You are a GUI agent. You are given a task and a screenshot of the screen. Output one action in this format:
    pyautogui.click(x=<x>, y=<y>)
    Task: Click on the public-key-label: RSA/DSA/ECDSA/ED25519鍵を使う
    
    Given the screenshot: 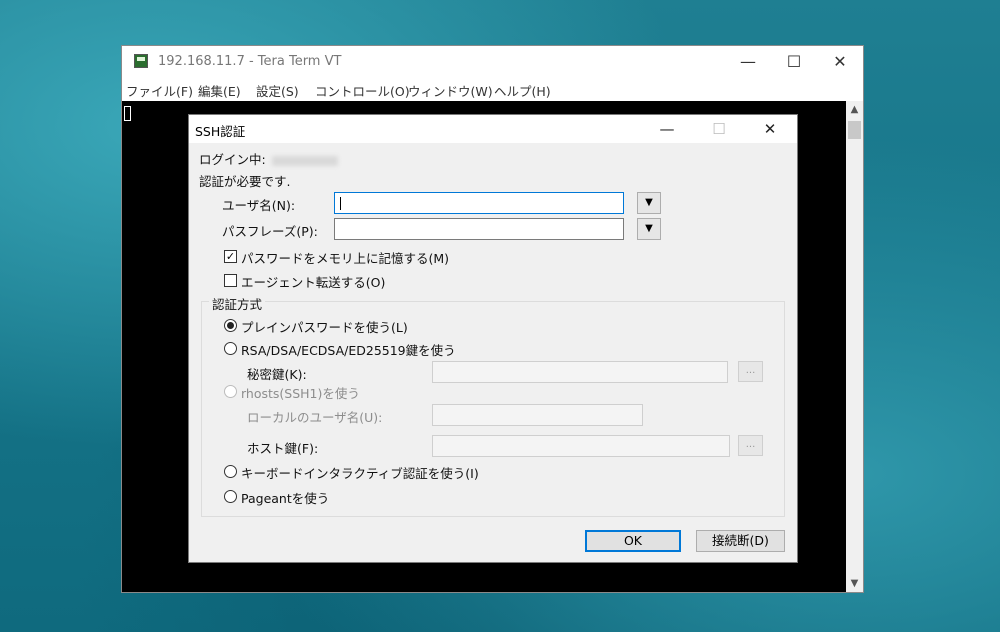 What is the action you would take?
    pyautogui.click(x=348, y=349)
    